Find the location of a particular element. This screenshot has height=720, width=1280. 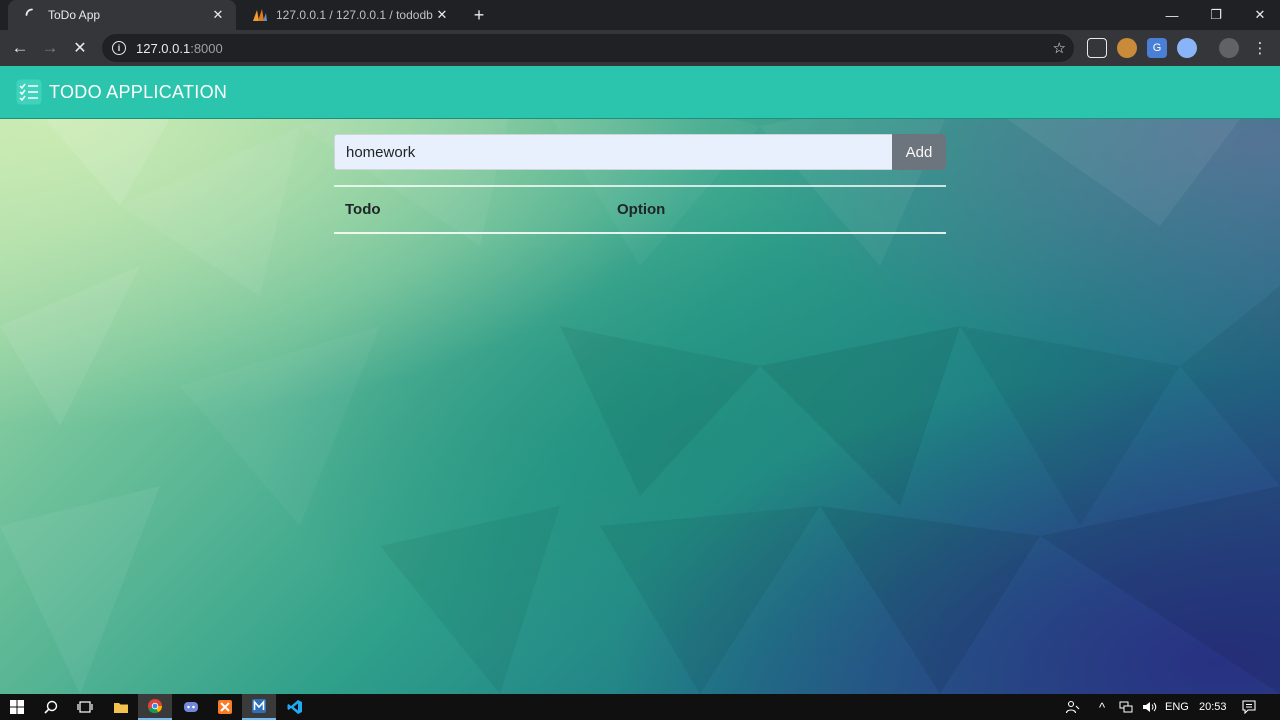

xampp-icon is located at coordinates (225, 707).